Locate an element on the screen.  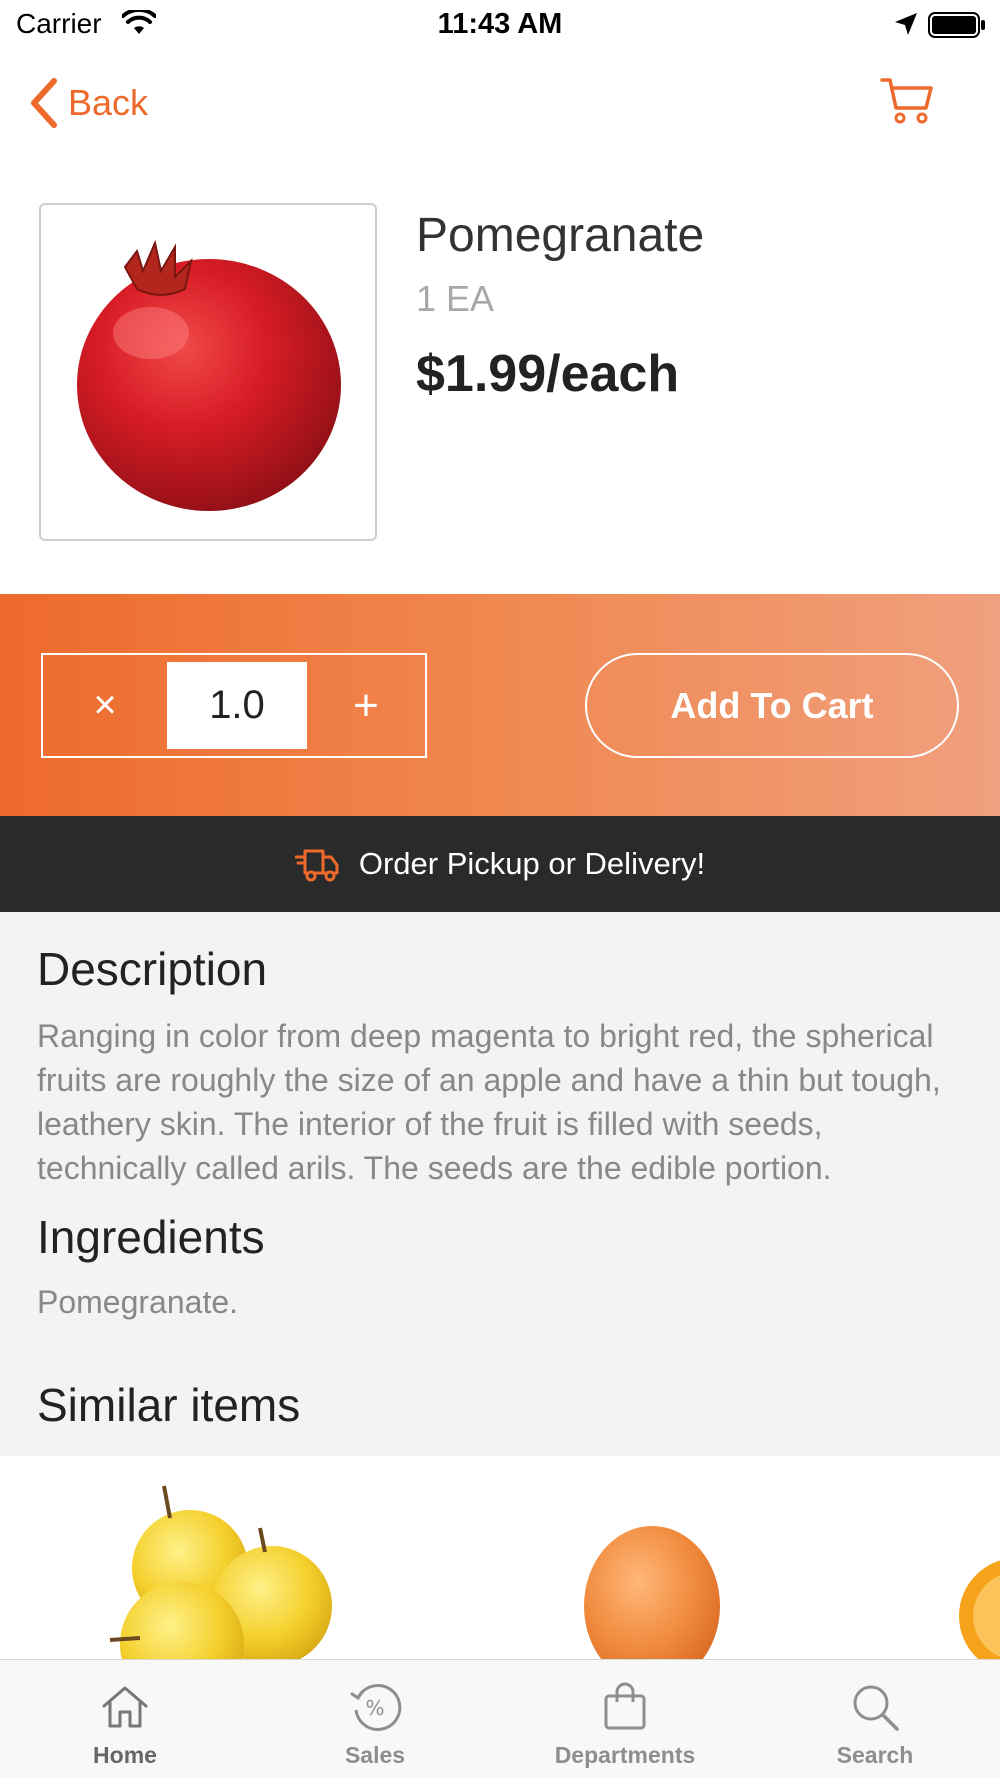
product-name: Pomegranate is located at coordinates (560, 235).